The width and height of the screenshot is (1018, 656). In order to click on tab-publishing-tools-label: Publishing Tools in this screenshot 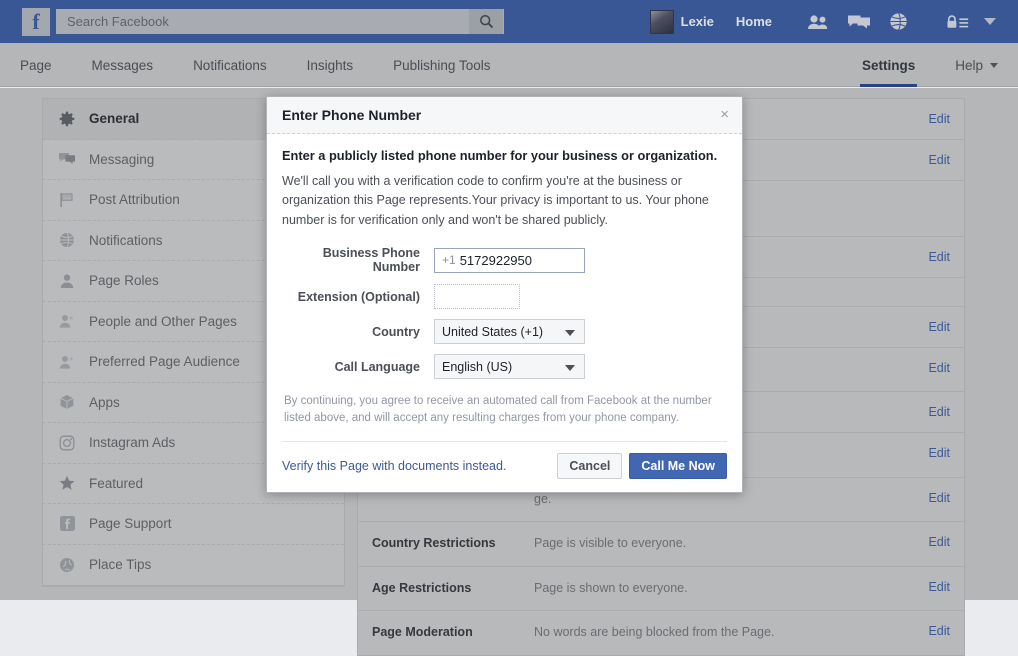, I will do `click(442, 65)`.